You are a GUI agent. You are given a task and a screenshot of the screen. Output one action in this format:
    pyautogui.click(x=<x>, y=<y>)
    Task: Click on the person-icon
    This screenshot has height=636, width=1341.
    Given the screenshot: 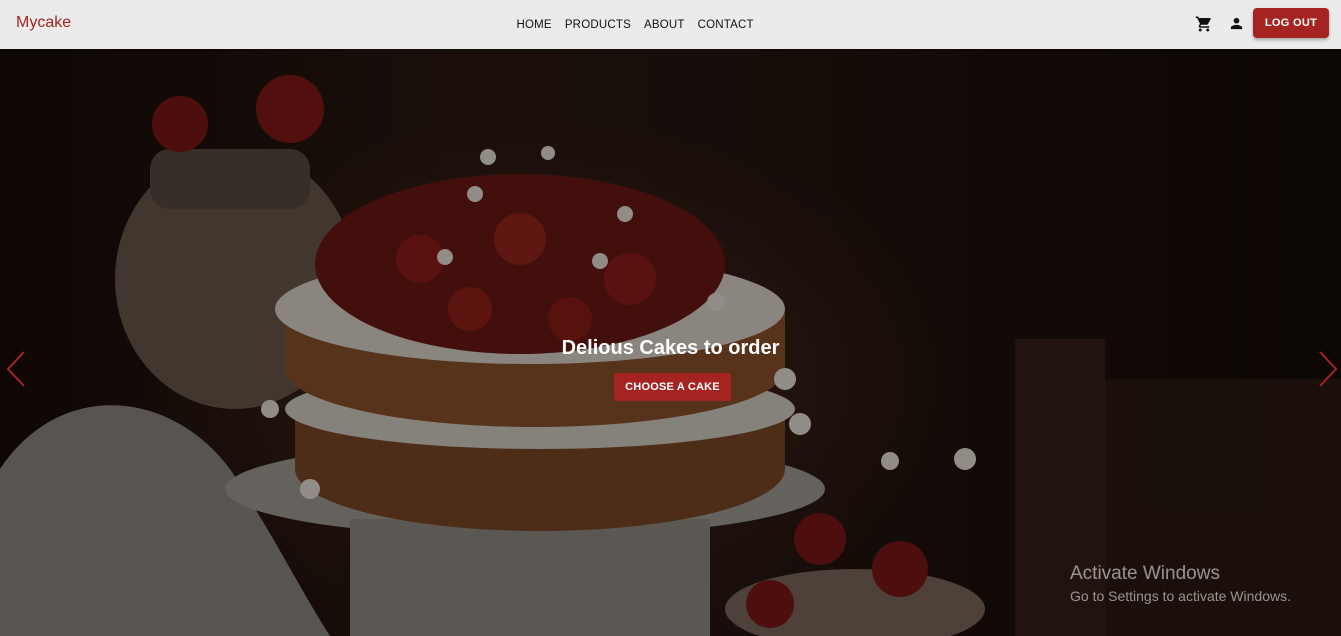 What is the action you would take?
    pyautogui.click(x=1236, y=23)
    